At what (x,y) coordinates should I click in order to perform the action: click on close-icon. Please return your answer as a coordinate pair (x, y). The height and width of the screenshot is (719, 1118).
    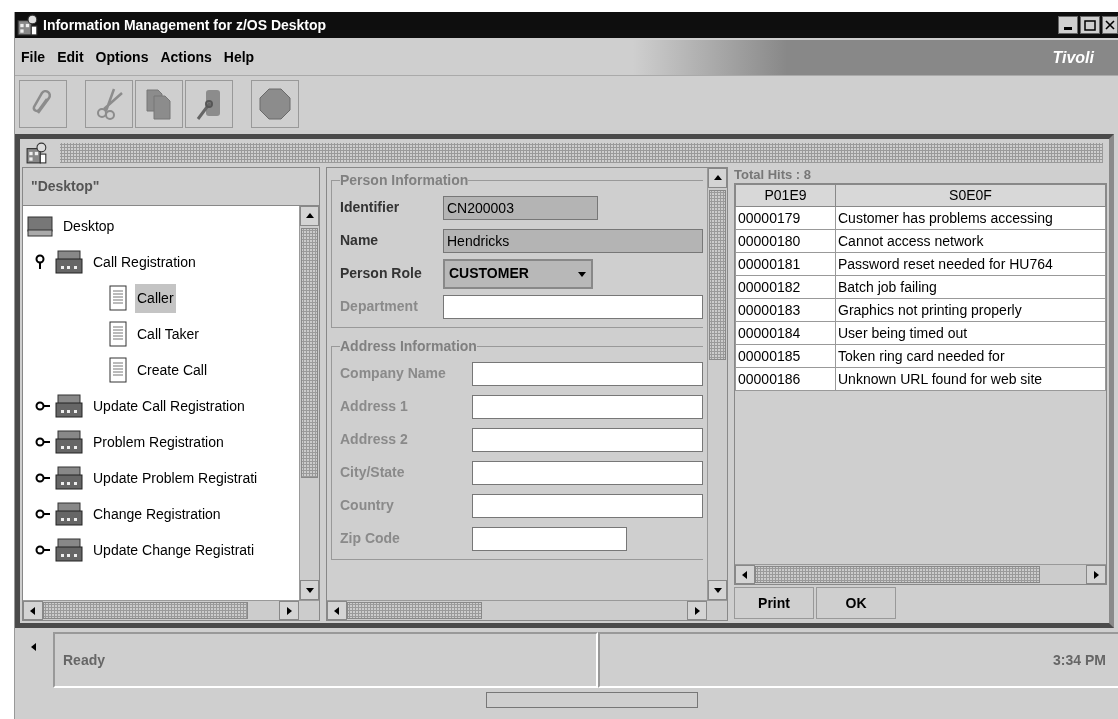
    Looking at the image, I should click on (1110, 25).